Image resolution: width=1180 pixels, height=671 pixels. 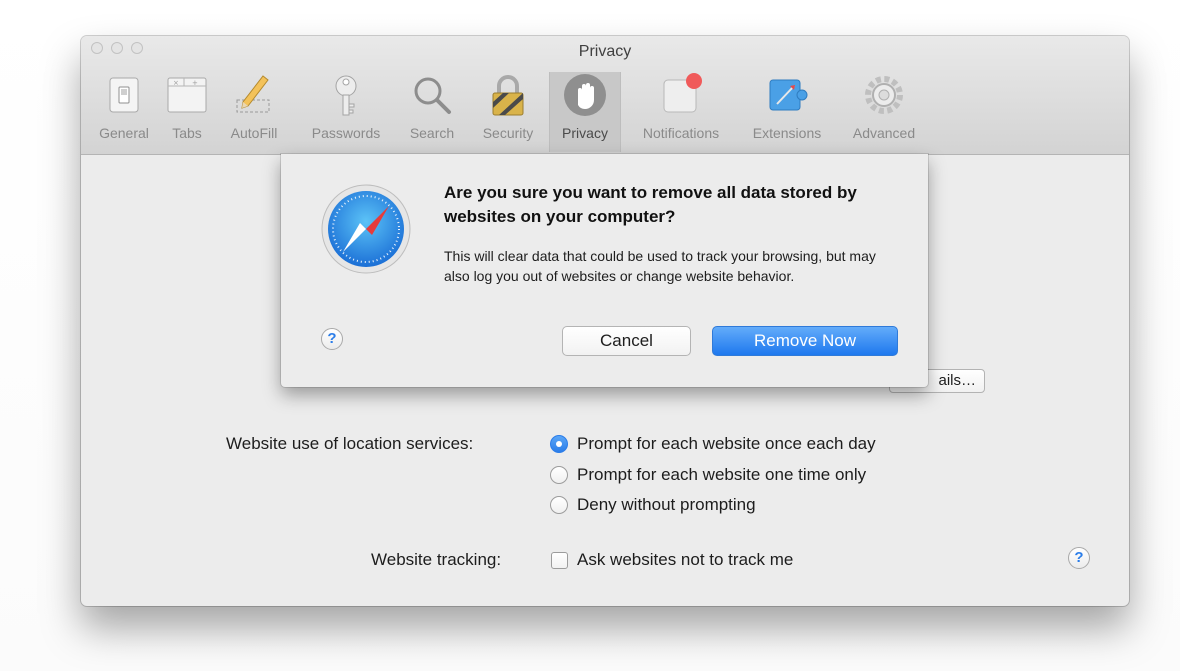 What do you see at coordinates (787, 112) in the screenshot?
I see `toolbar-item-extensions: Extensions` at bounding box center [787, 112].